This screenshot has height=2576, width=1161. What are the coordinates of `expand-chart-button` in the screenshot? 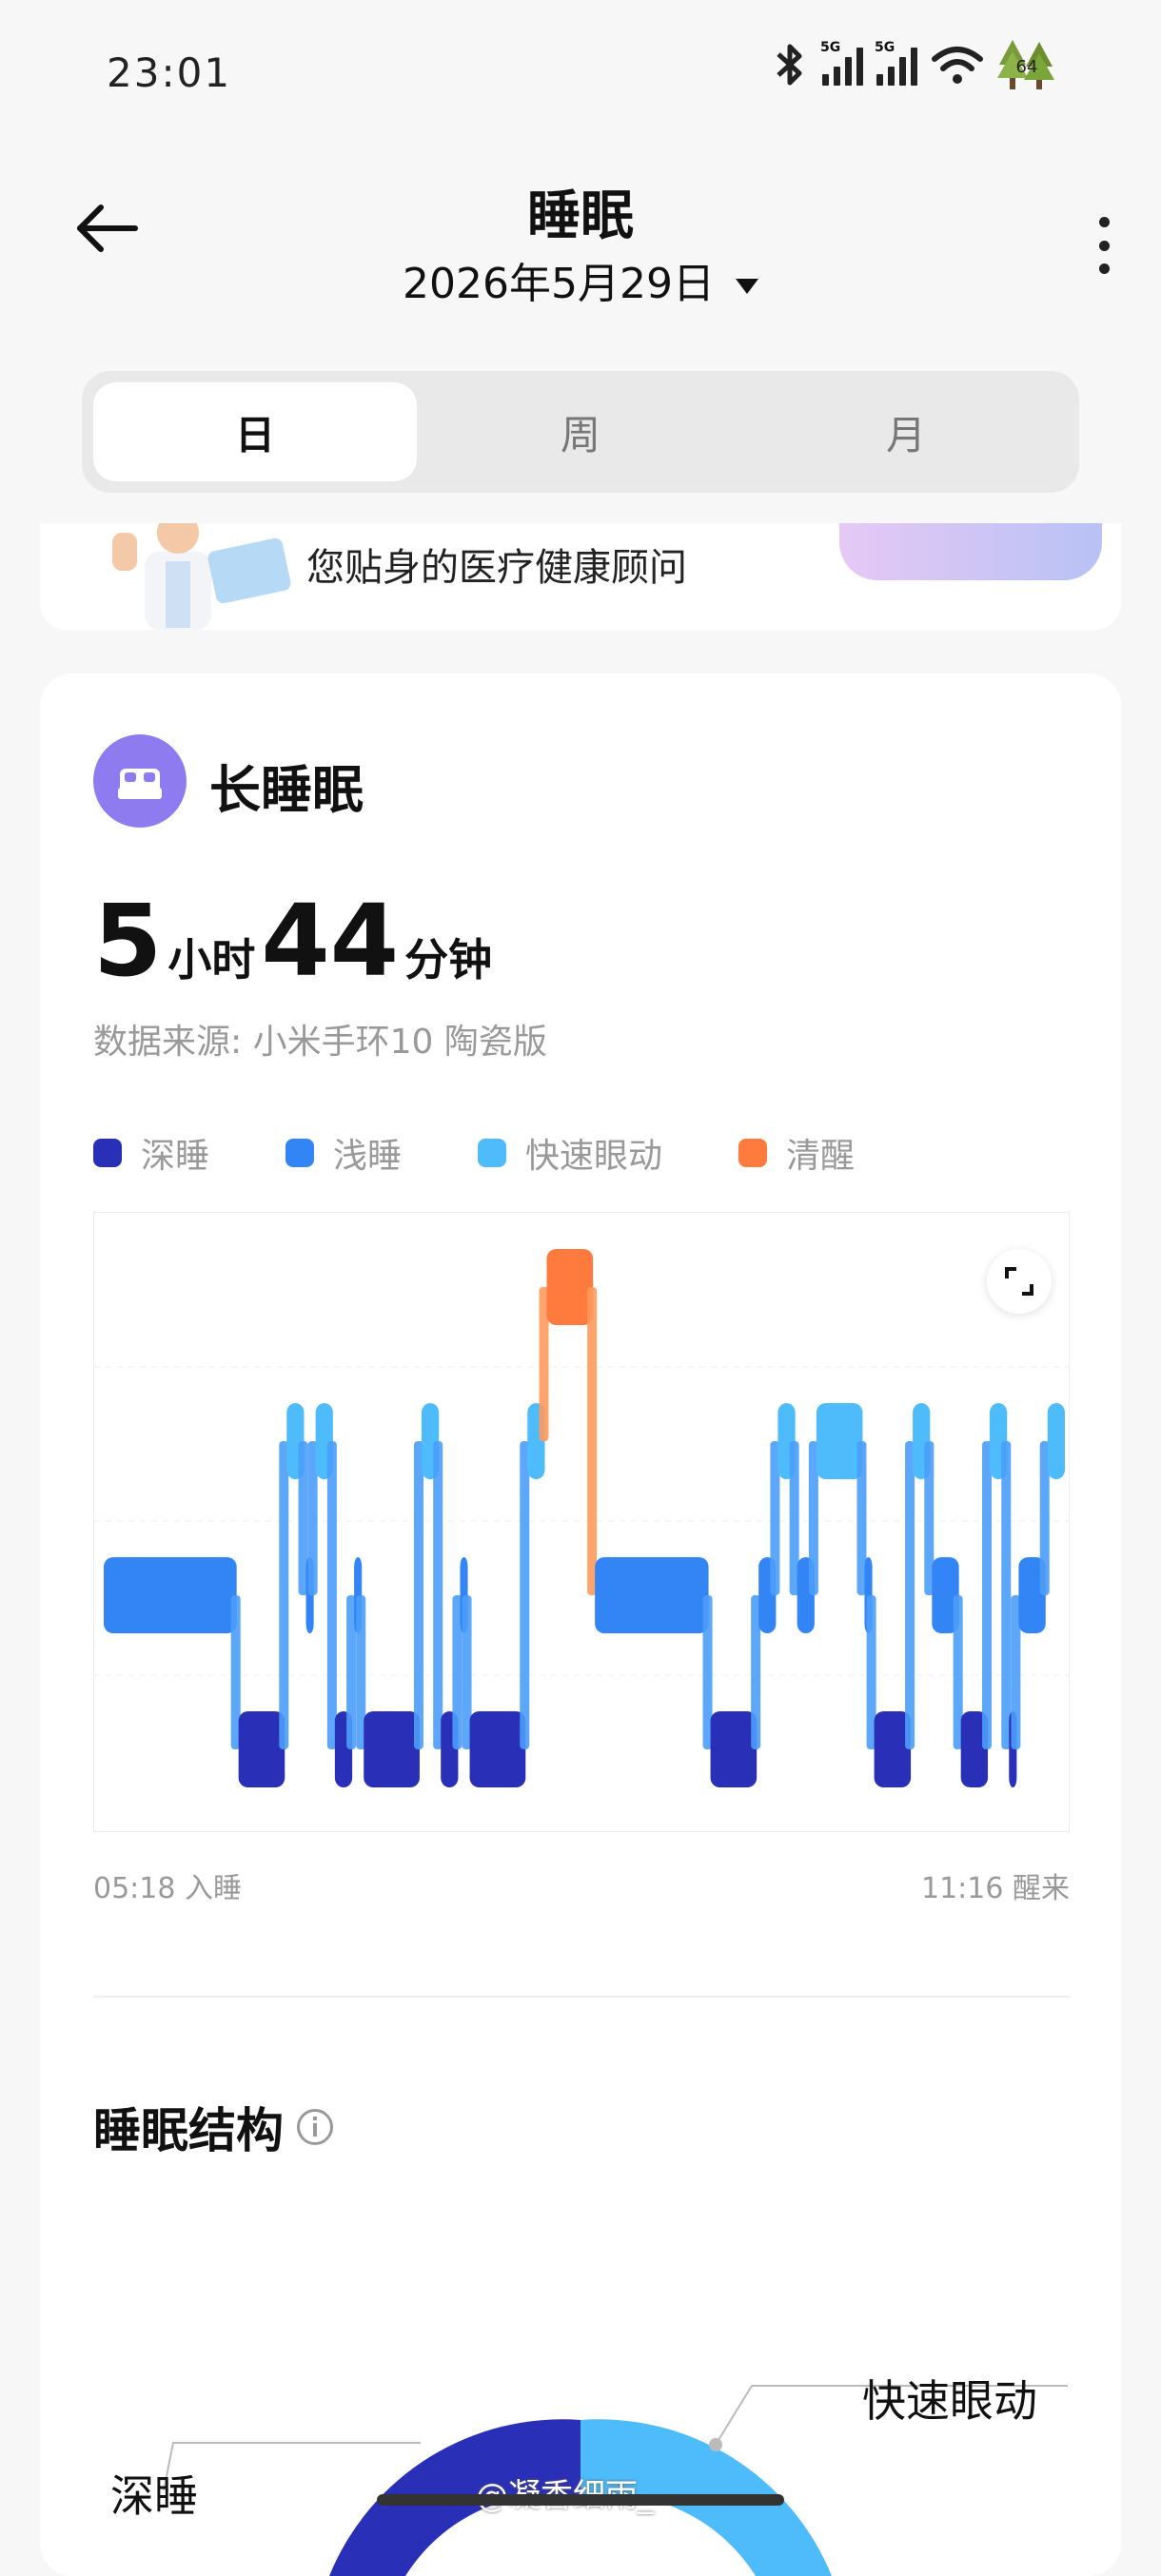 It's located at (1019, 1282).